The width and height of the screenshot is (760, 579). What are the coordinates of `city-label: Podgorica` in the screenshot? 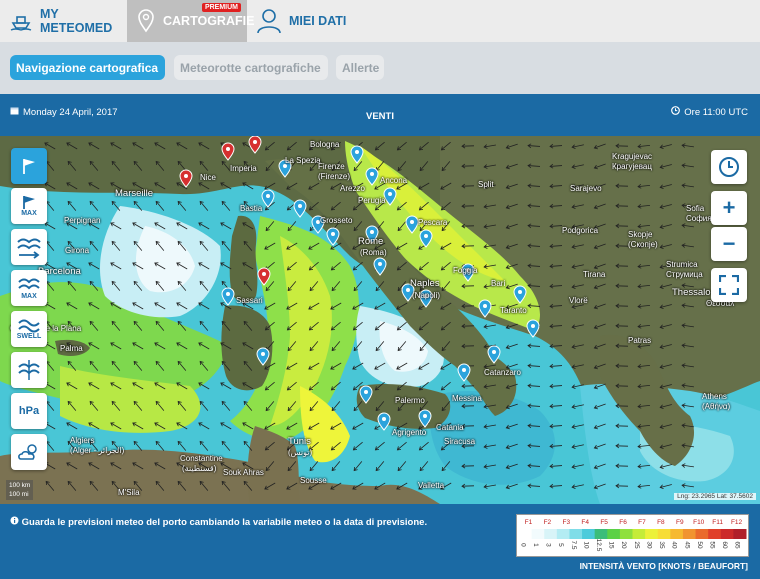 It's located at (580, 230).